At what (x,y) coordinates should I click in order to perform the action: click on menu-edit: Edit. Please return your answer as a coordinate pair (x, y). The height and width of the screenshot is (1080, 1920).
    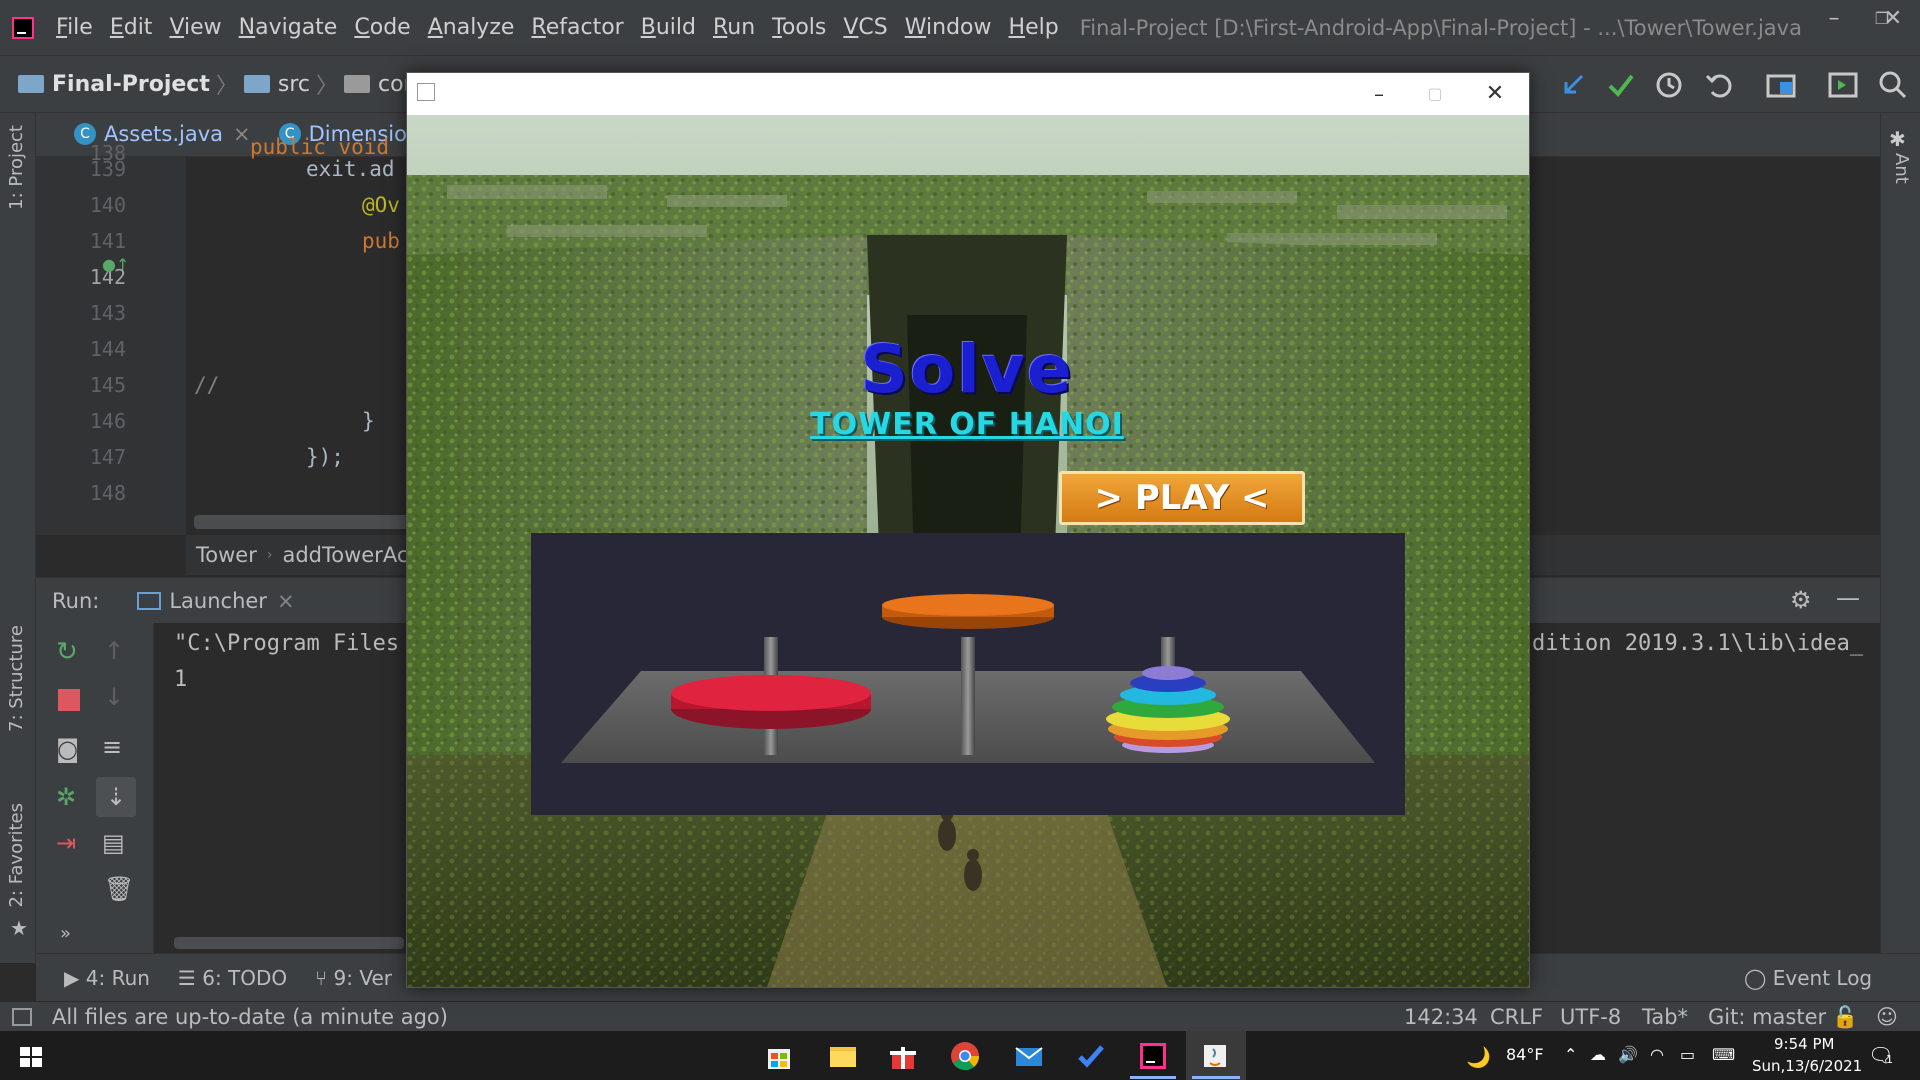
    Looking at the image, I should click on (131, 27).